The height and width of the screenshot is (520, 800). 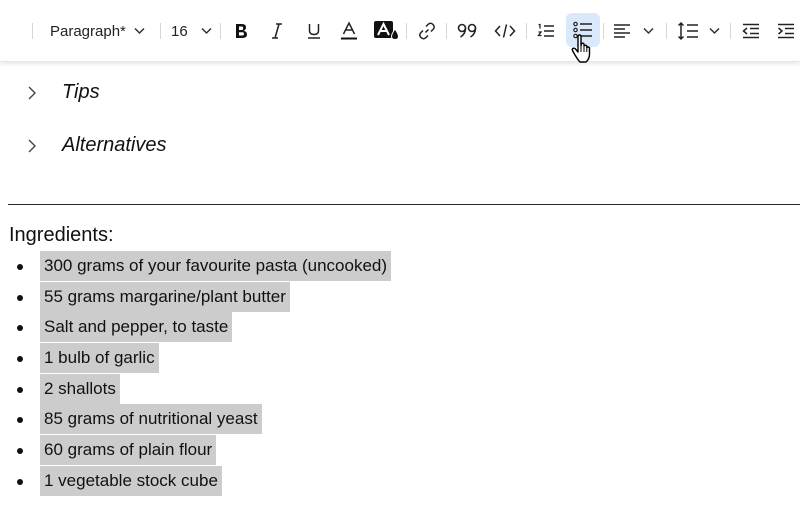 I want to click on horizontal-divider, so click(x=404, y=204).